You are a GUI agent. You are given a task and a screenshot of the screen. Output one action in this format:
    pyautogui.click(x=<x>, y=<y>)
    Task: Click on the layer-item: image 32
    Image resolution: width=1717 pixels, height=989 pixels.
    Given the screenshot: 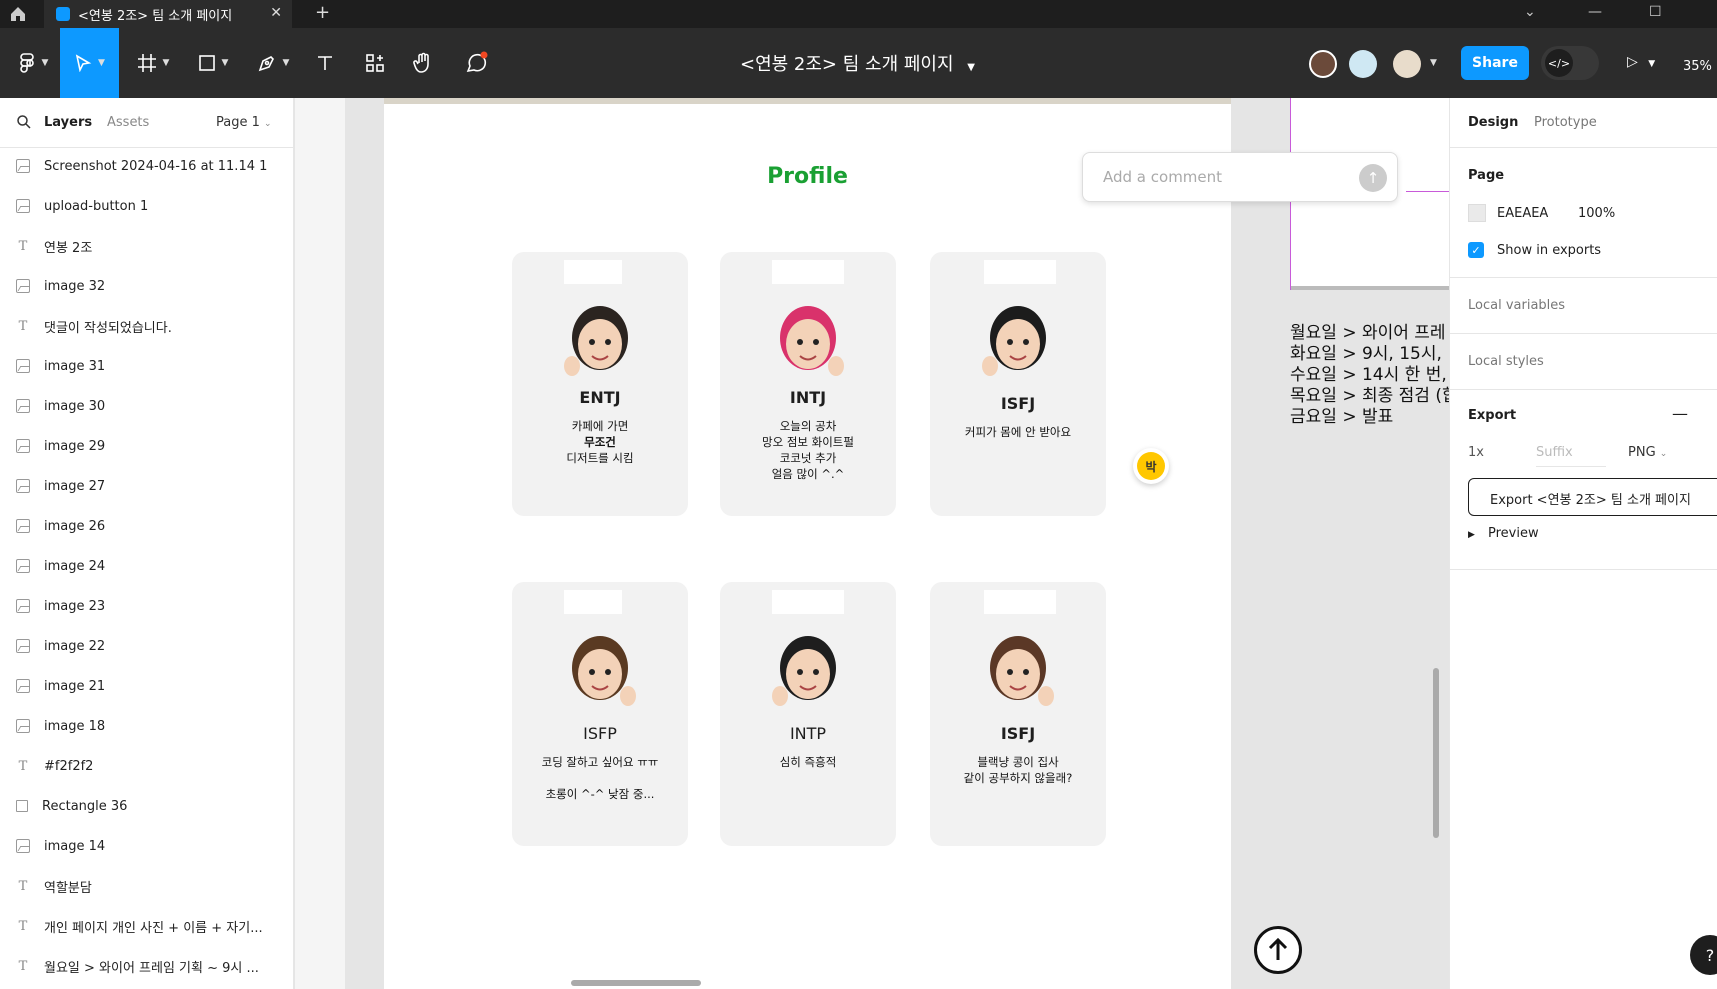 What is the action you would take?
    pyautogui.click(x=147, y=286)
    